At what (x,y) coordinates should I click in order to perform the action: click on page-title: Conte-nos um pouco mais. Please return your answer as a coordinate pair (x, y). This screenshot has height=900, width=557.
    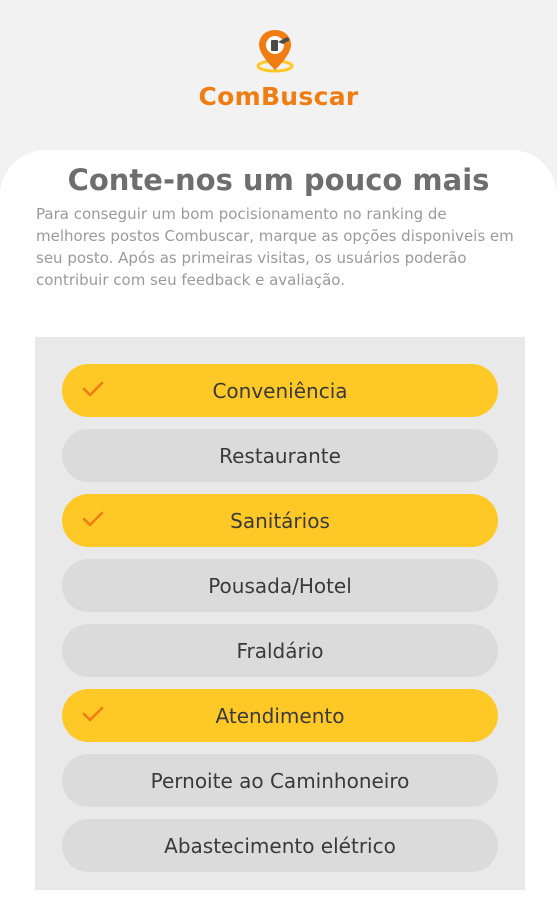
    Looking at the image, I should click on (278, 180).